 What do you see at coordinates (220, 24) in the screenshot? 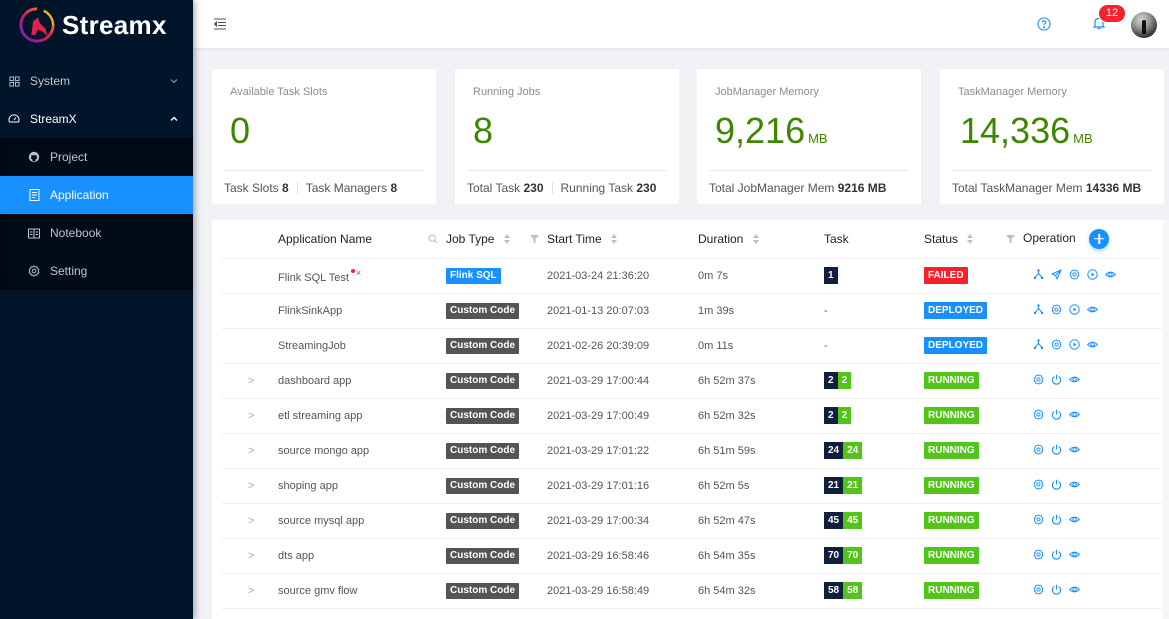
I see `menu-fold-icon` at bounding box center [220, 24].